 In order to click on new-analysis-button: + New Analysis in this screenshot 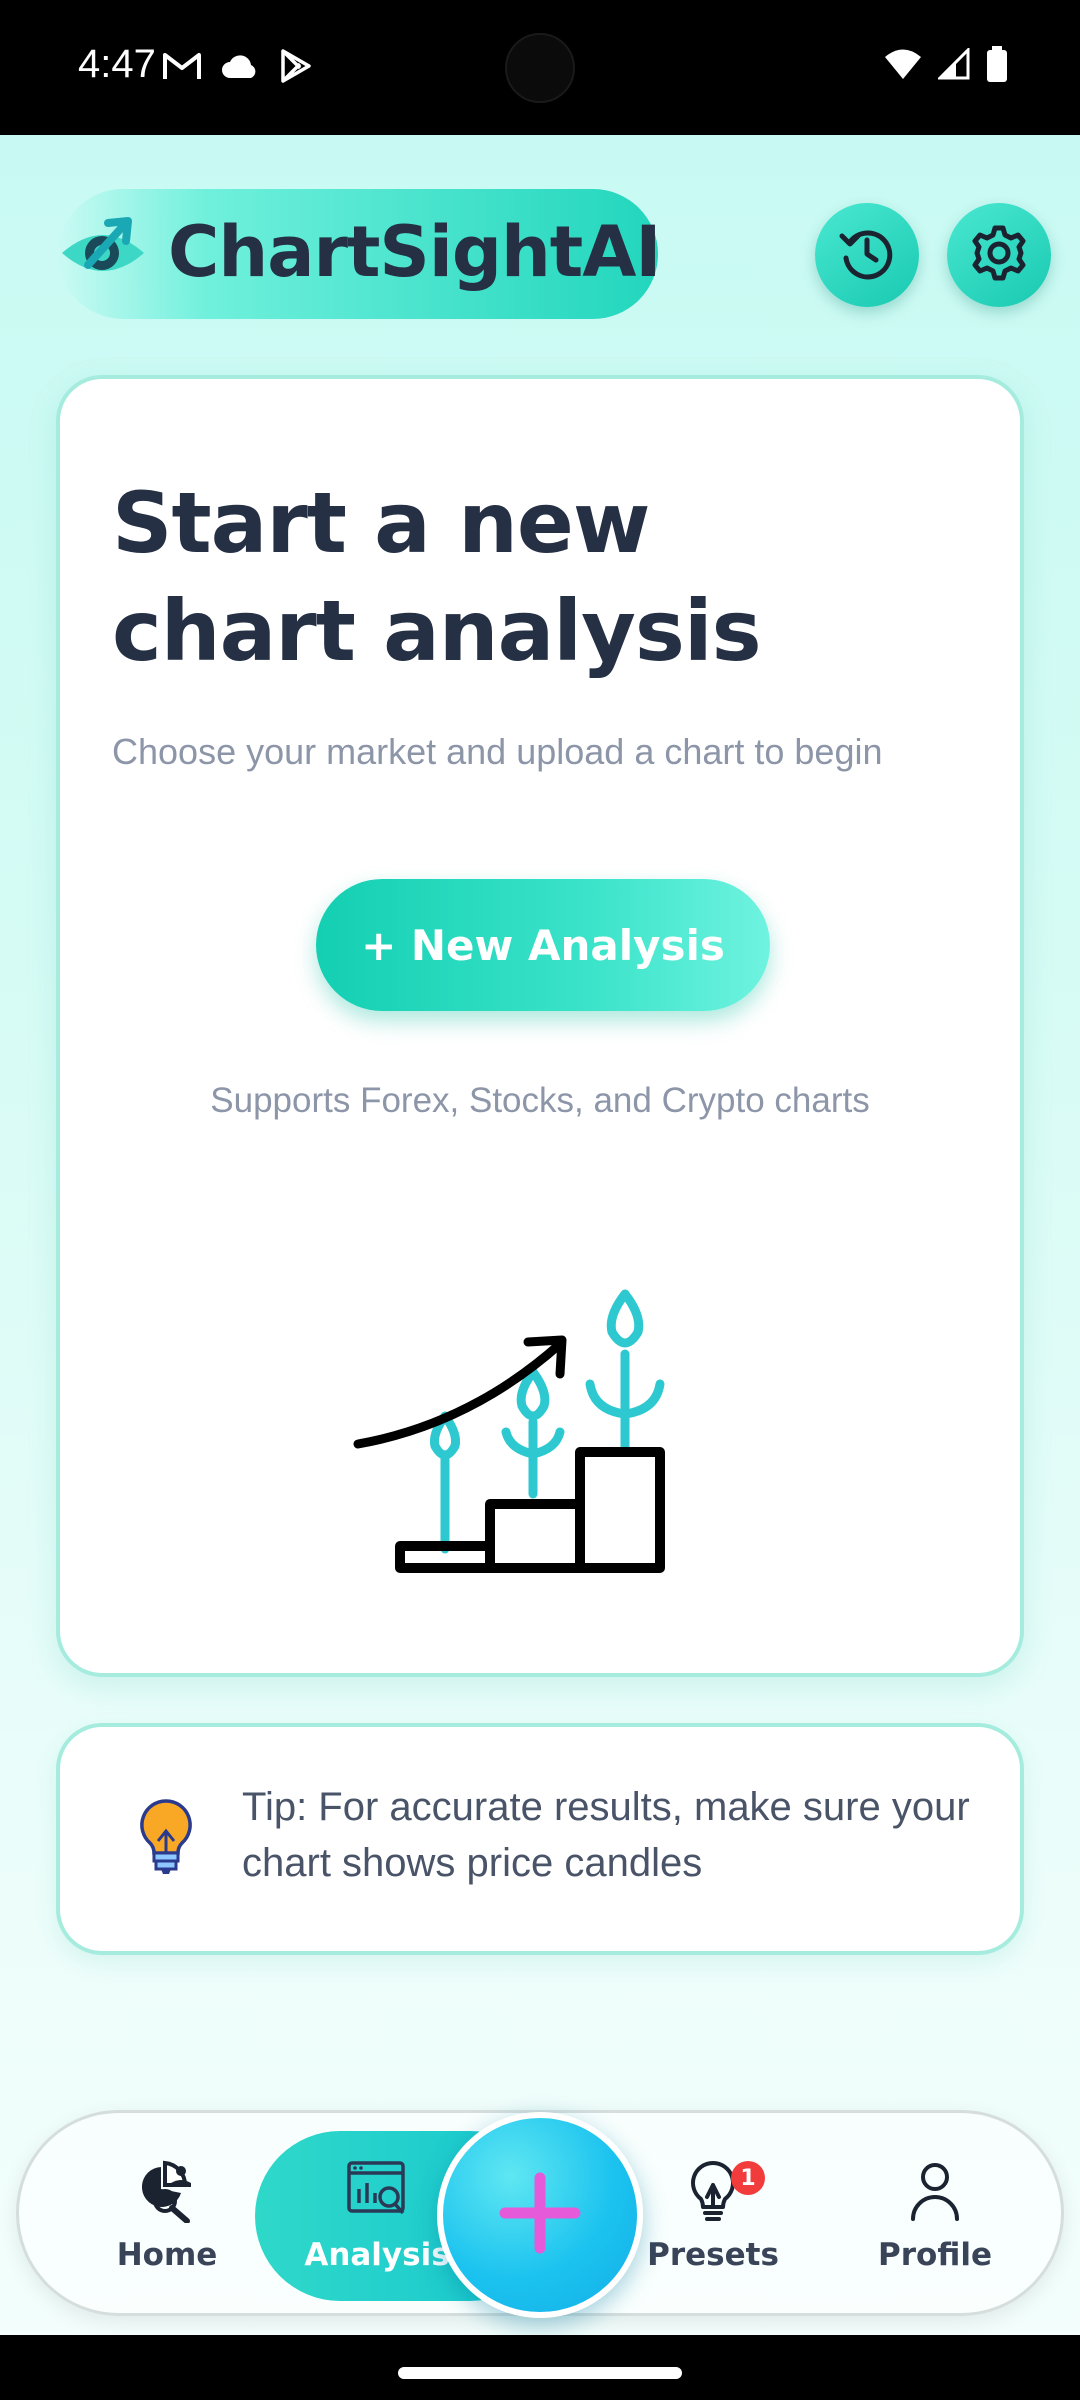, I will do `click(543, 945)`.